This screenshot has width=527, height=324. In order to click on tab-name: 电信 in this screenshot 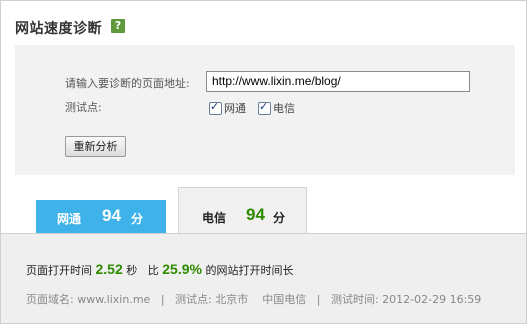, I will do `click(214, 218)`.